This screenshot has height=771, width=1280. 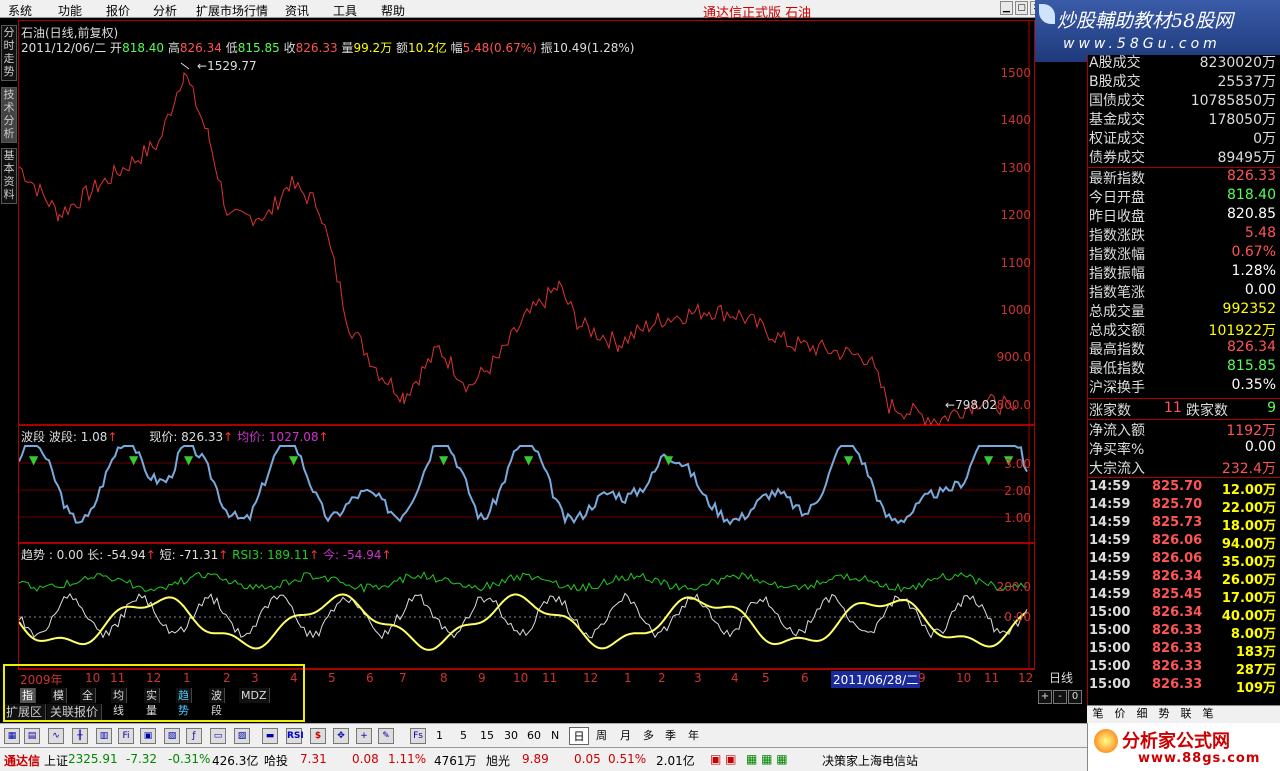 I want to click on index-key: 今日开盘, so click(x=1117, y=198).